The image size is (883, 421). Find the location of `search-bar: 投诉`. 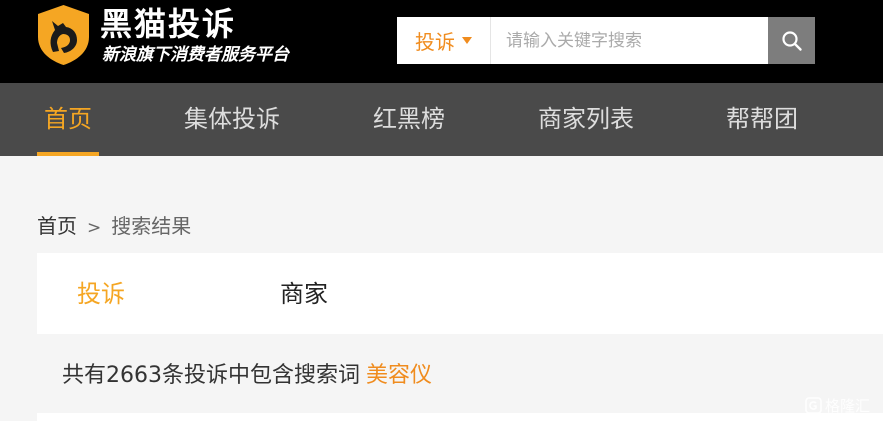

search-bar: 投诉 is located at coordinates (606, 40).